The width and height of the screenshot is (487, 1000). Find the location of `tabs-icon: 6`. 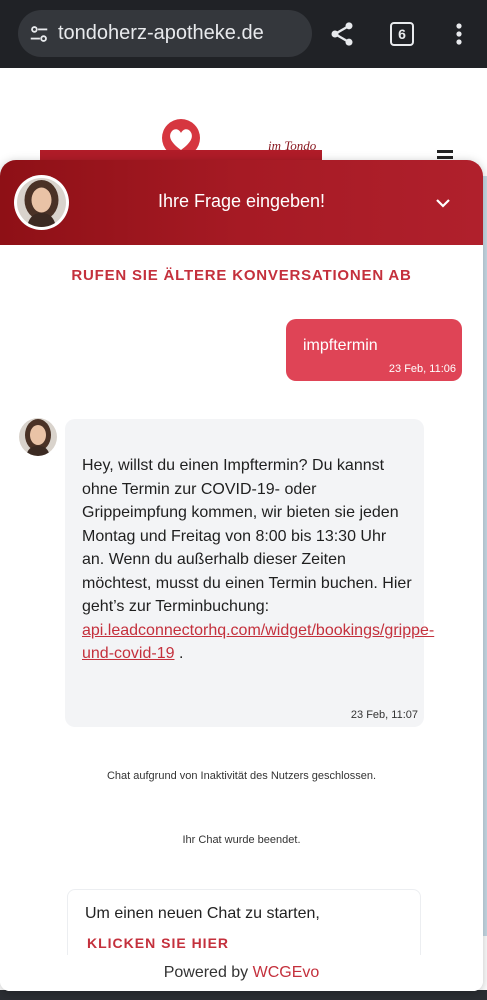

tabs-icon: 6 is located at coordinates (402, 34).